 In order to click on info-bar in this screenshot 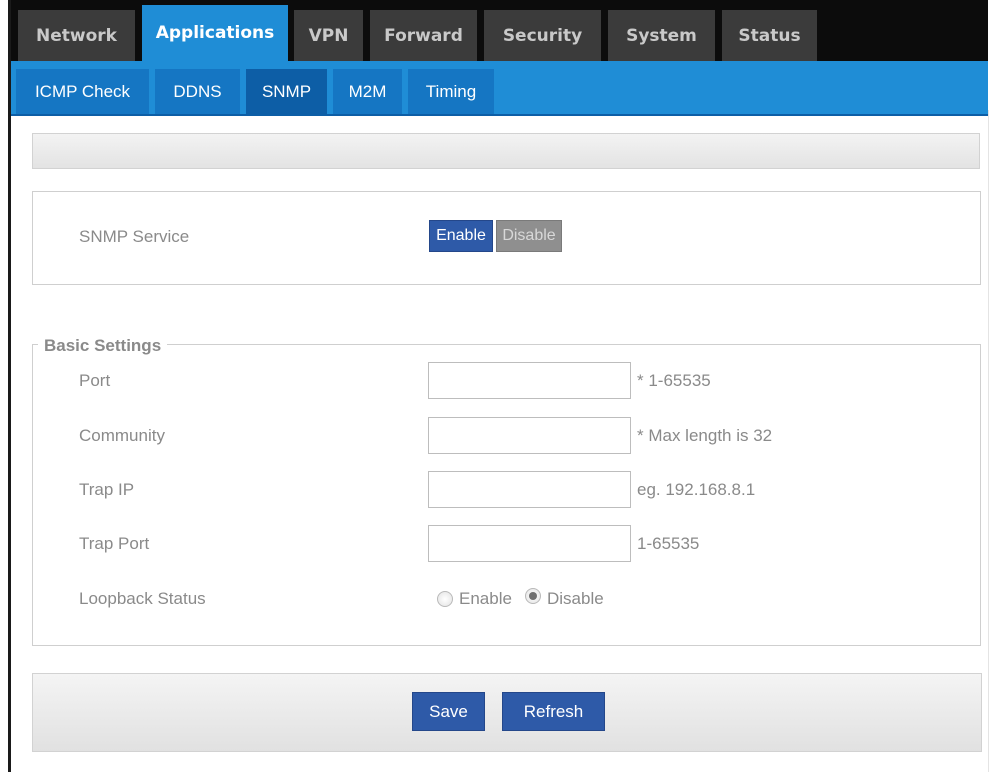, I will do `click(506, 151)`.